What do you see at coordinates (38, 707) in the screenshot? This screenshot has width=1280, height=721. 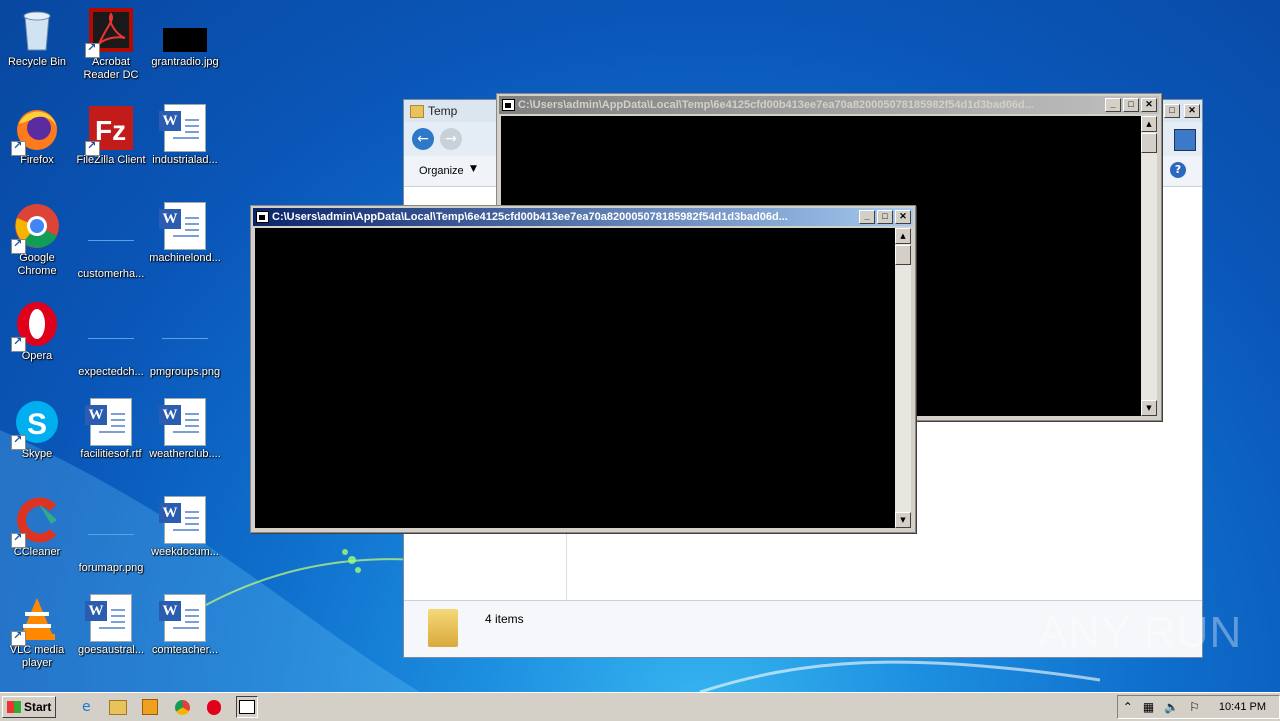 I see `start-label: Start` at bounding box center [38, 707].